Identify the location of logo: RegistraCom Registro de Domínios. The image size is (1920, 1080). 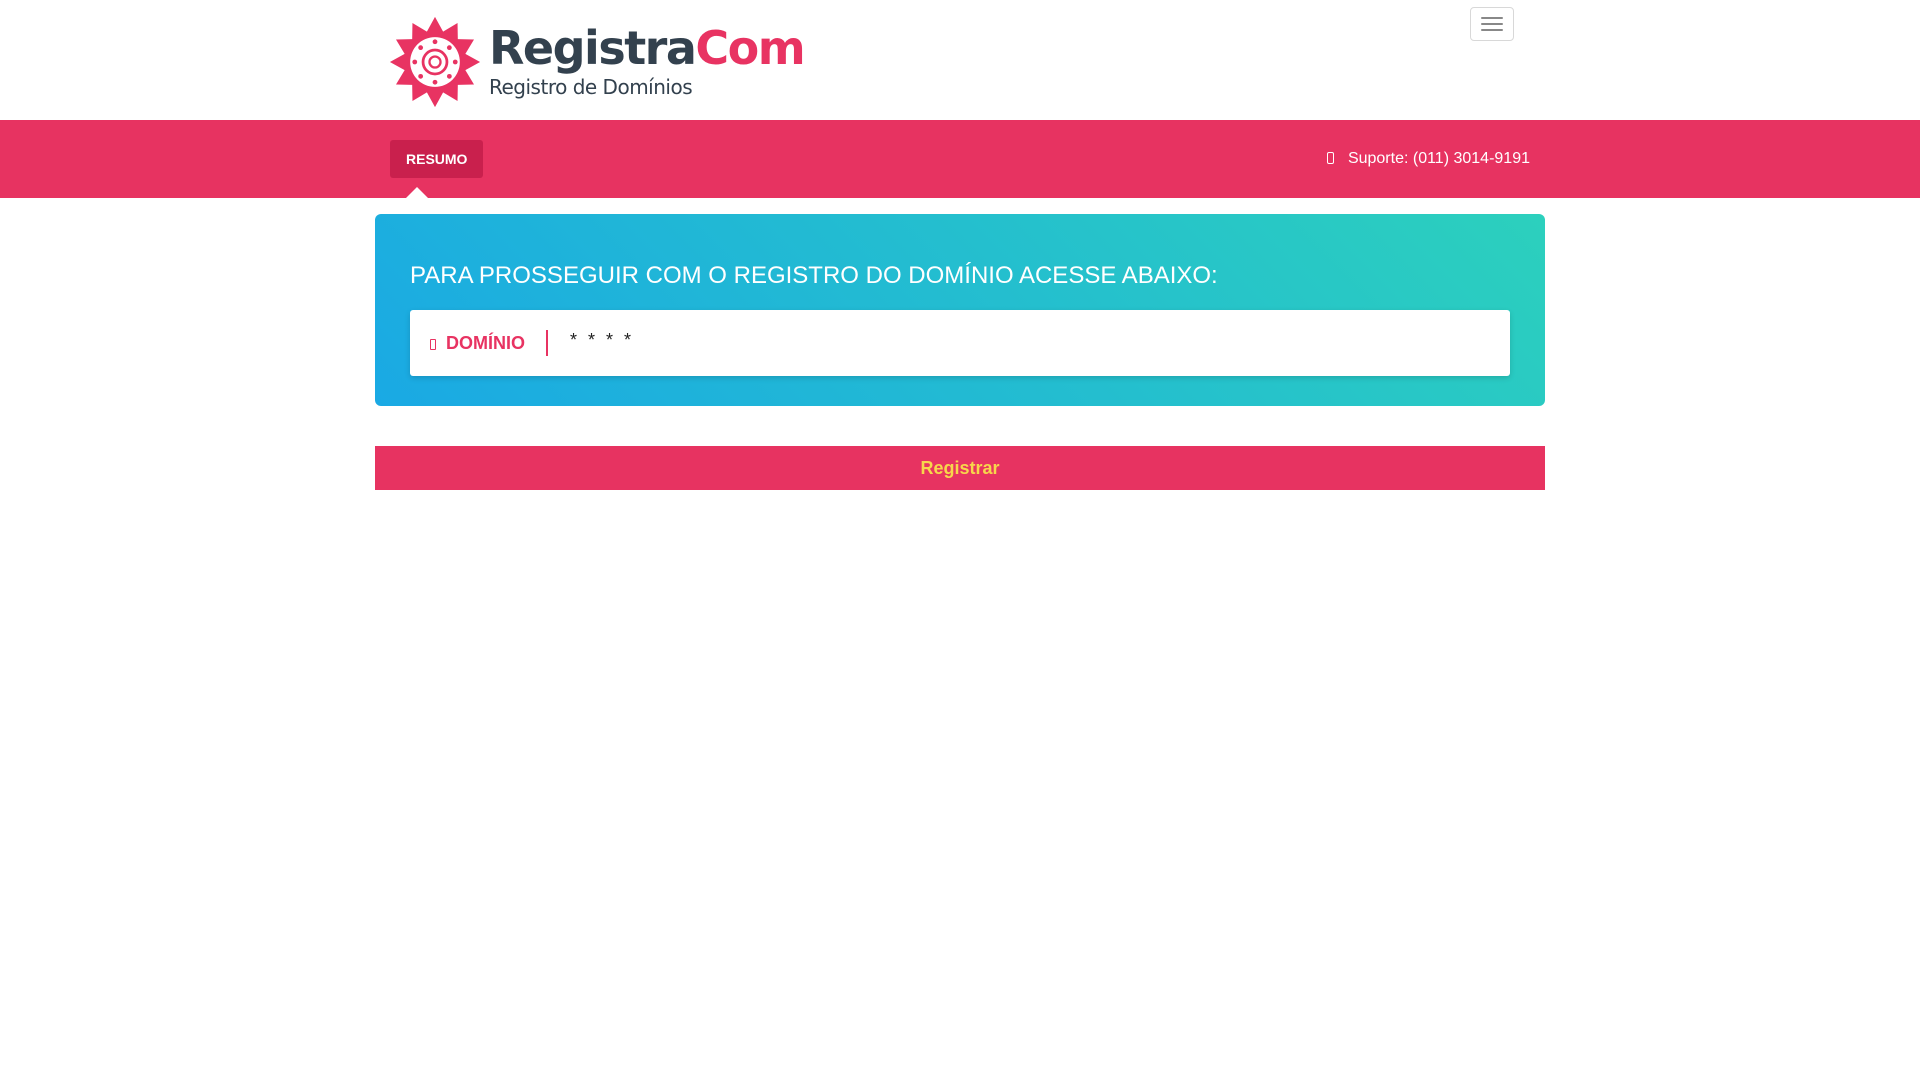
(597, 62).